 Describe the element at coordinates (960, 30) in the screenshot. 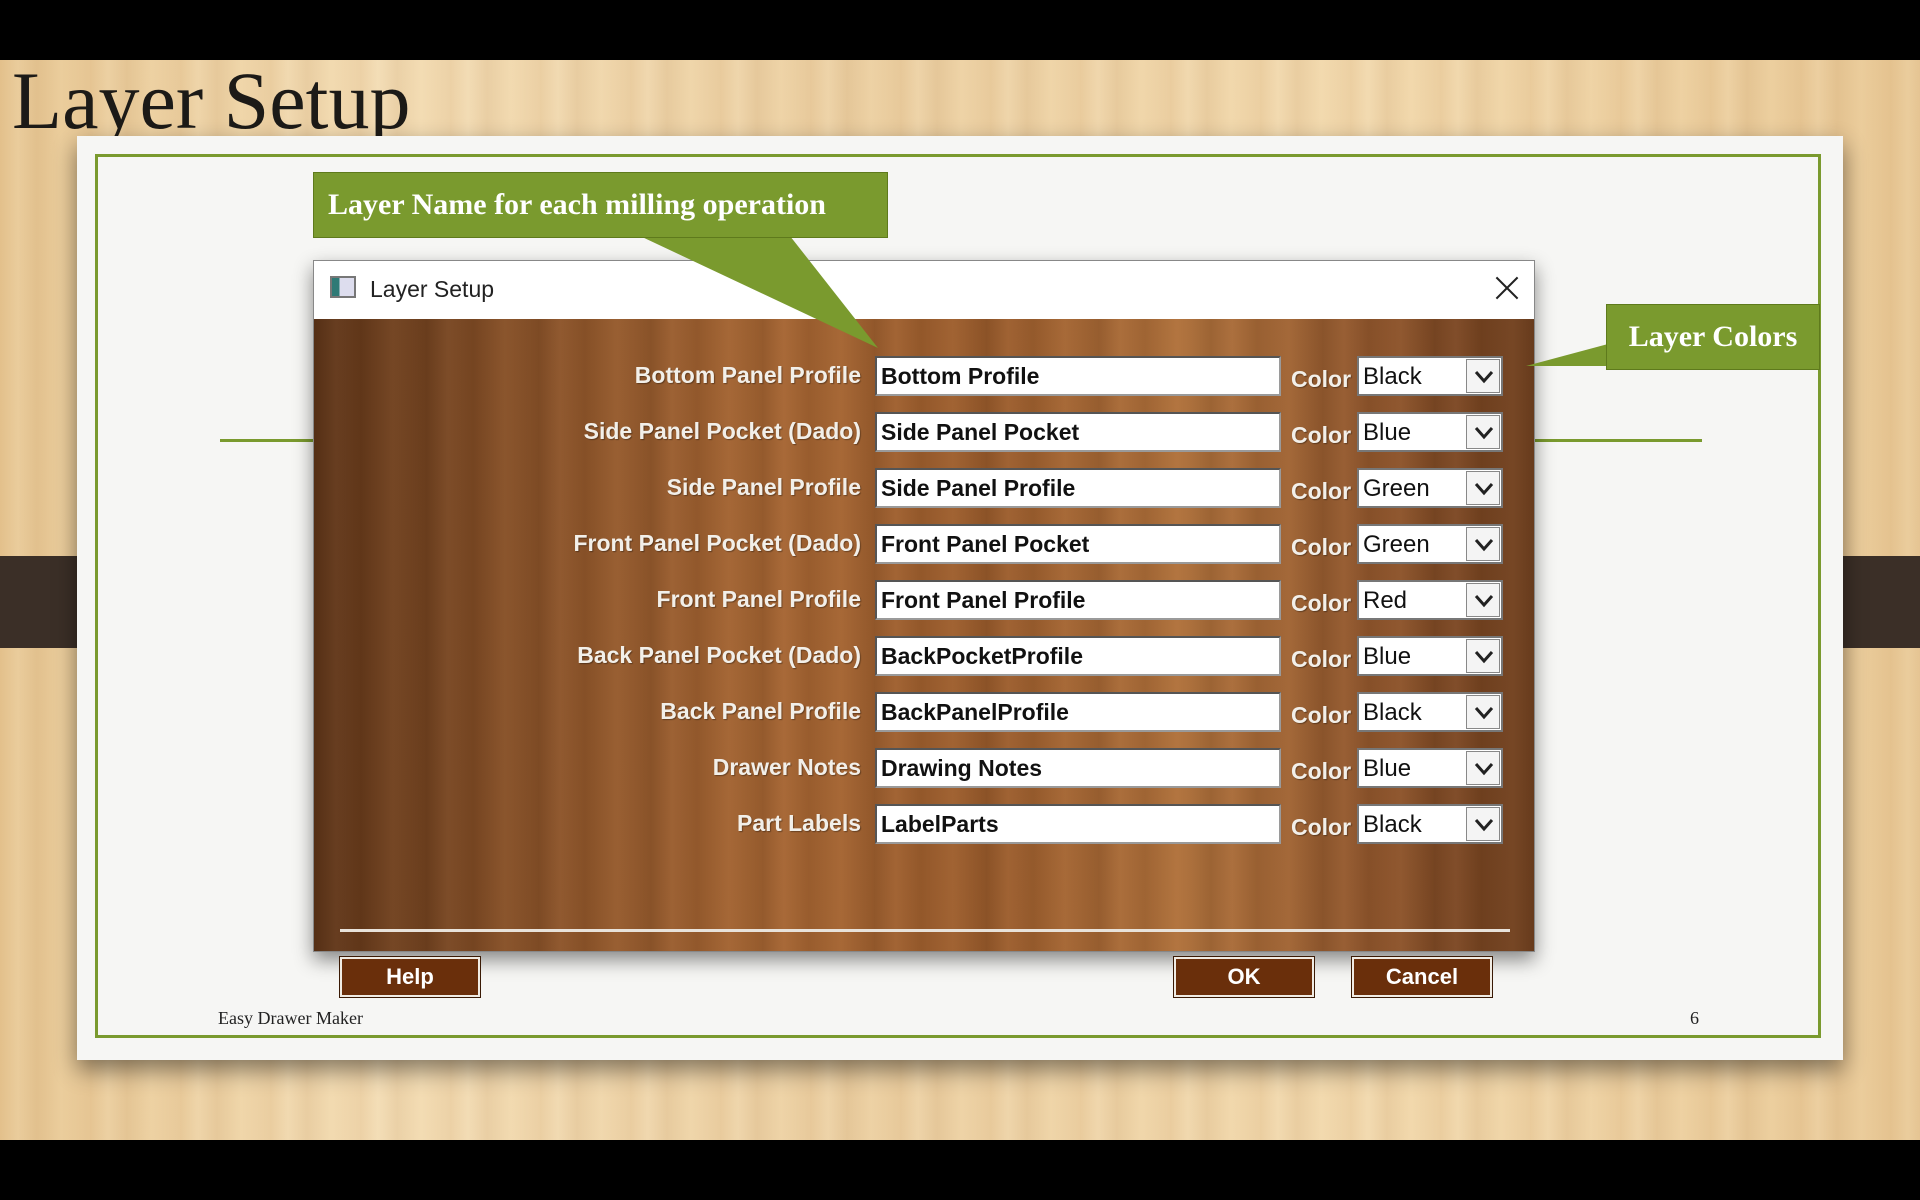

I see `letterbox-top` at that location.